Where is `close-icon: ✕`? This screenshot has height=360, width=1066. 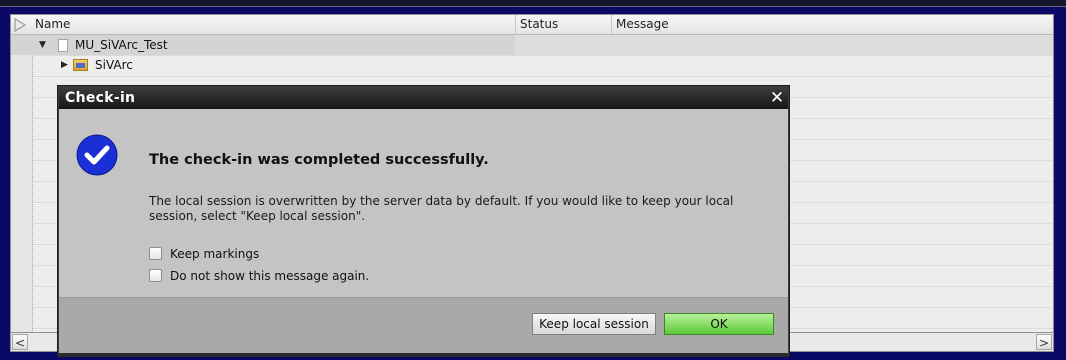 close-icon: ✕ is located at coordinates (777, 98).